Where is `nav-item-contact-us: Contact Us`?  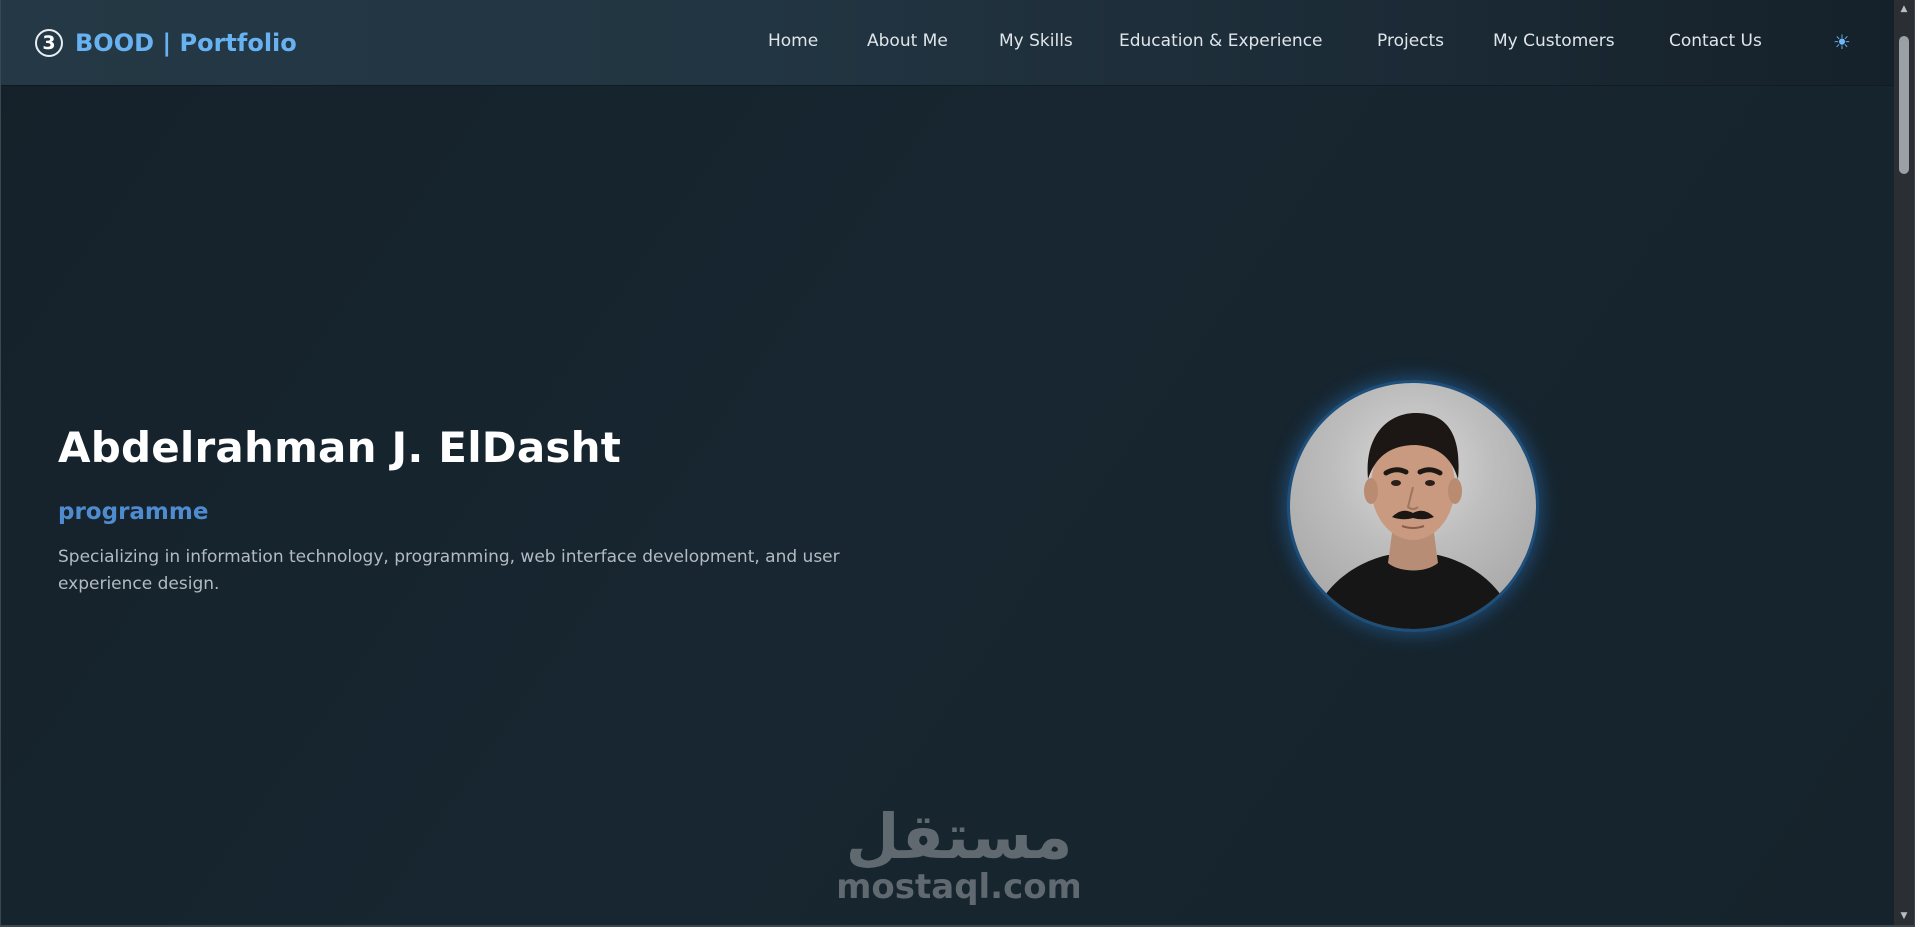 nav-item-contact-us: Contact Us is located at coordinates (1715, 41).